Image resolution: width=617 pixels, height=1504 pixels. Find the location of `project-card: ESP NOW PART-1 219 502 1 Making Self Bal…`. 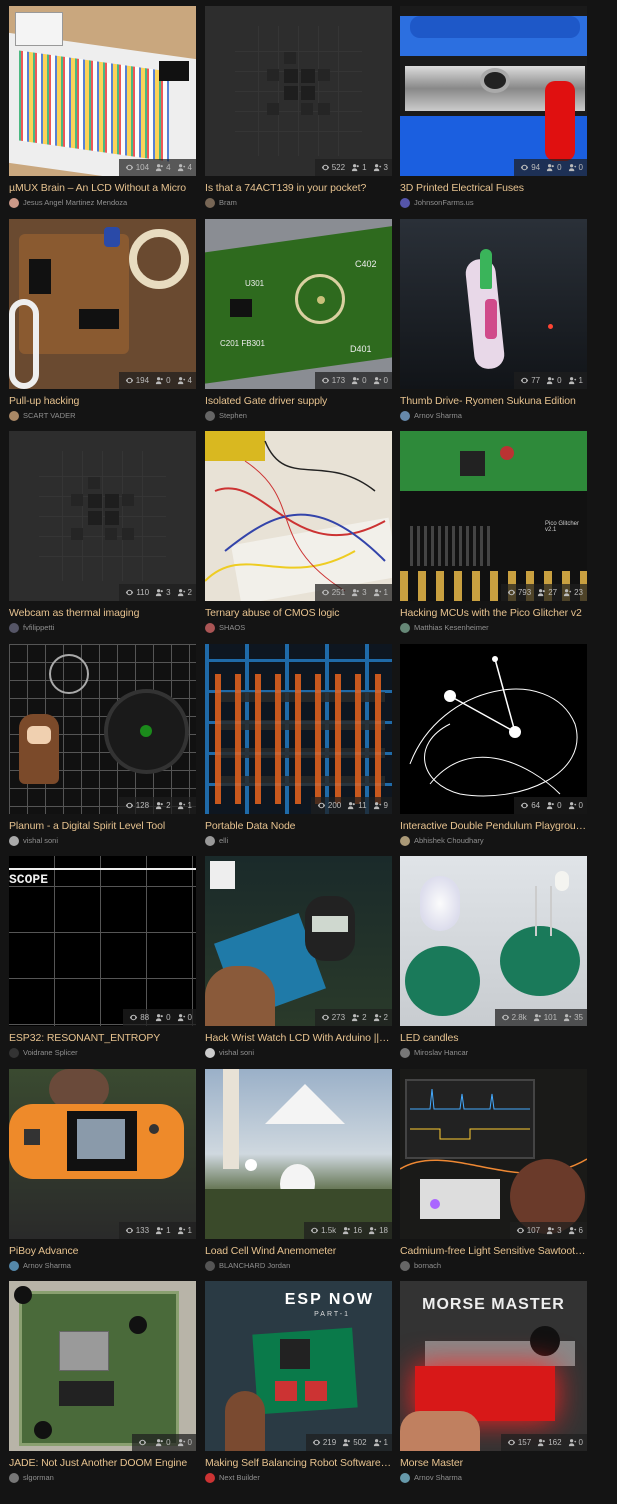

project-card: ESP NOW PART-1 219 502 1 Making Self Bal… is located at coordinates (298, 1384).